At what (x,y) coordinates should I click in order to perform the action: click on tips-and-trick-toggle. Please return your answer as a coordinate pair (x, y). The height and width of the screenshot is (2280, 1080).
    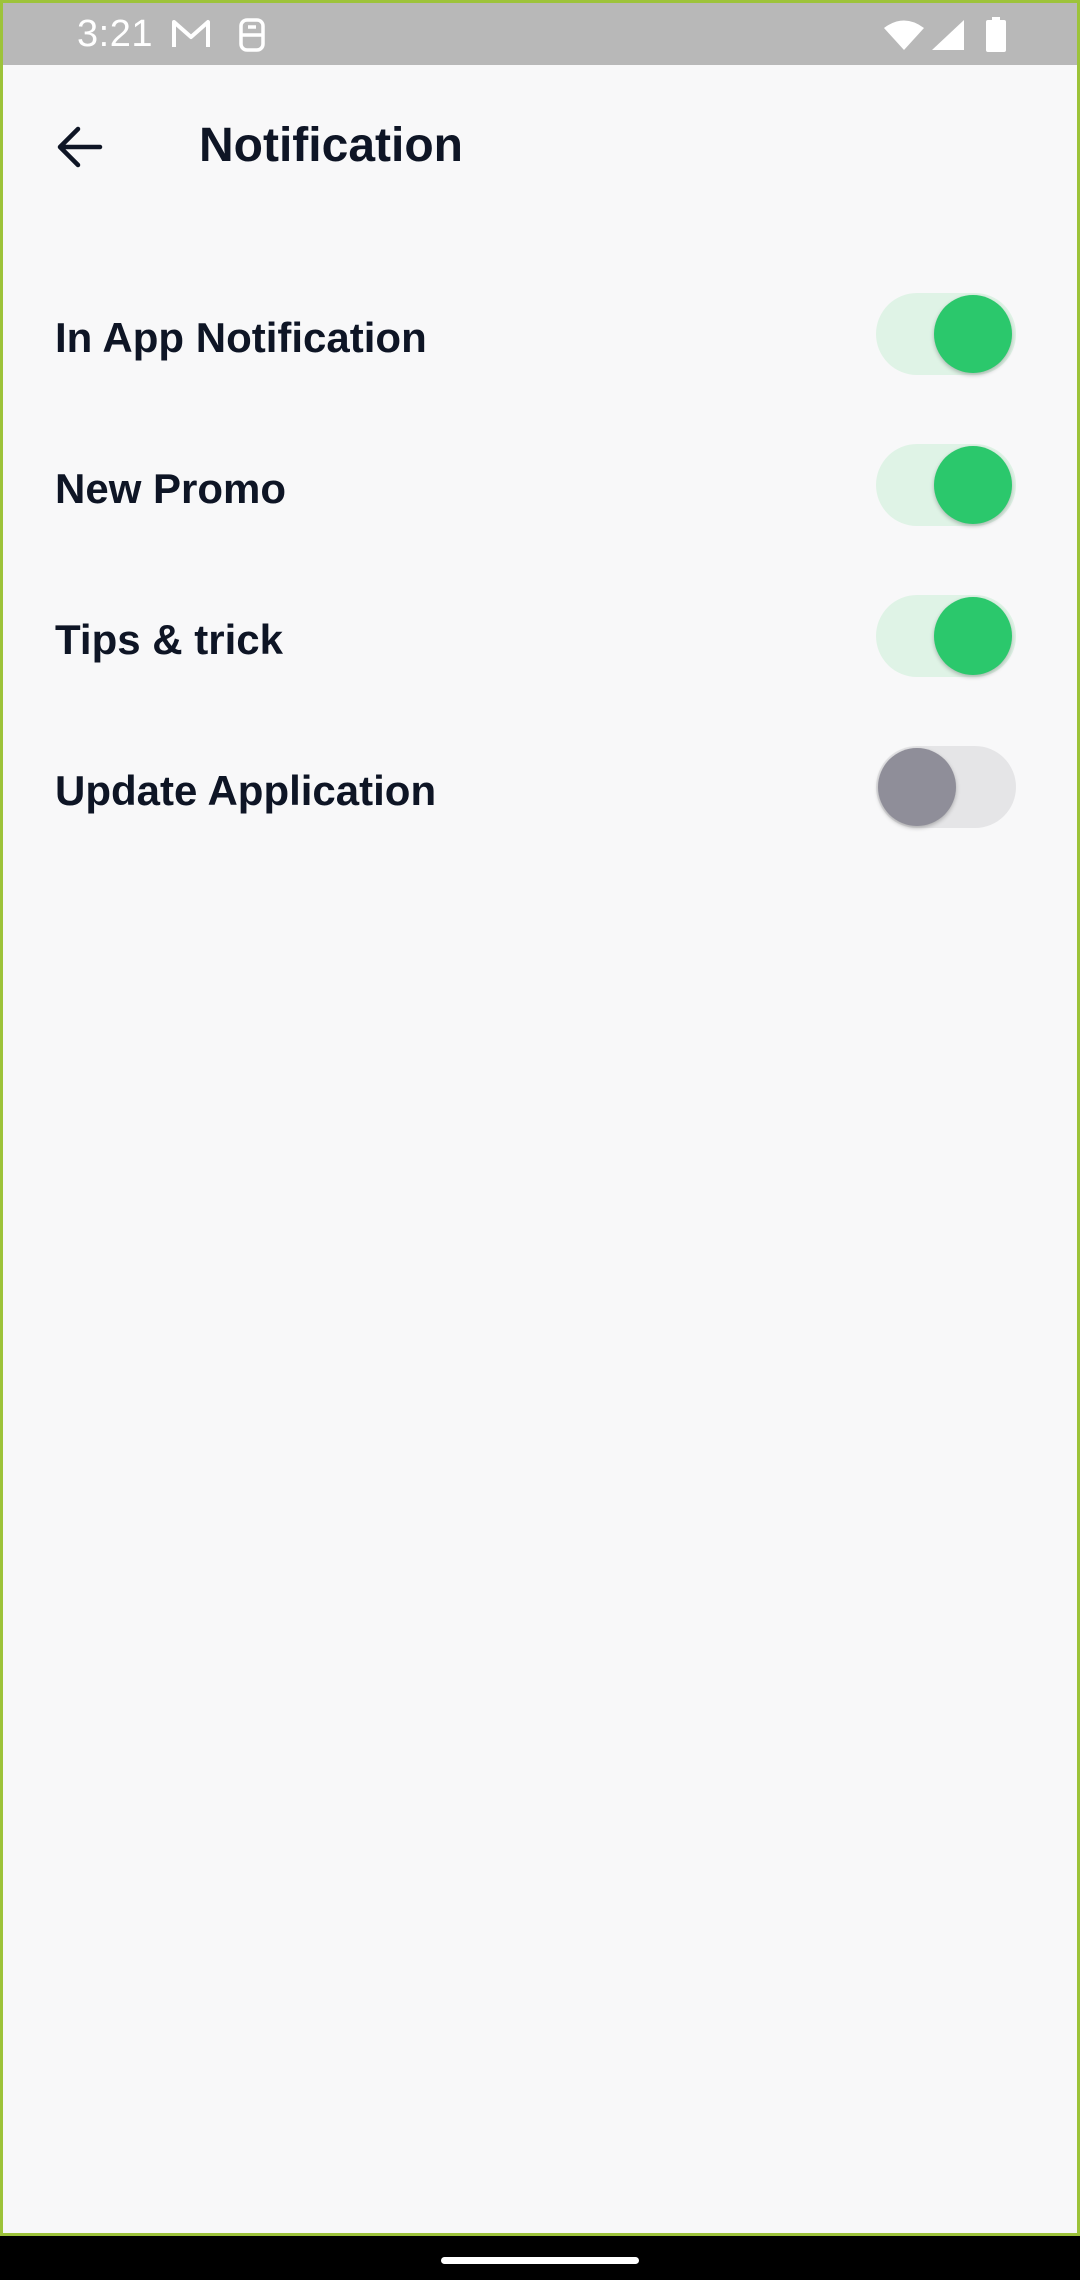
    Looking at the image, I should click on (946, 636).